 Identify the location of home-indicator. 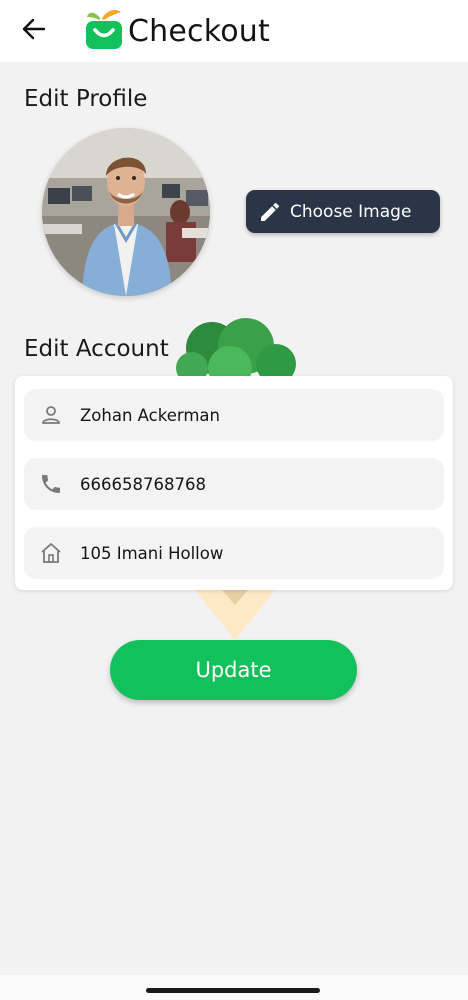
(233, 990).